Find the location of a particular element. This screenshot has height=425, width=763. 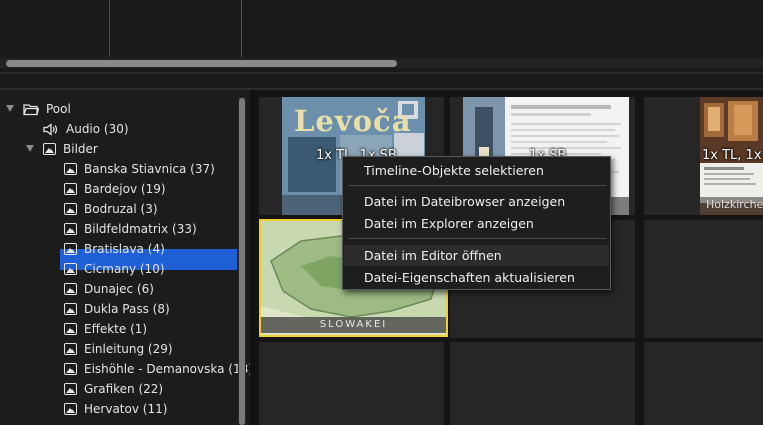

tree-item-folder: Bodruzal (3) is located at coordinates (111, 209).